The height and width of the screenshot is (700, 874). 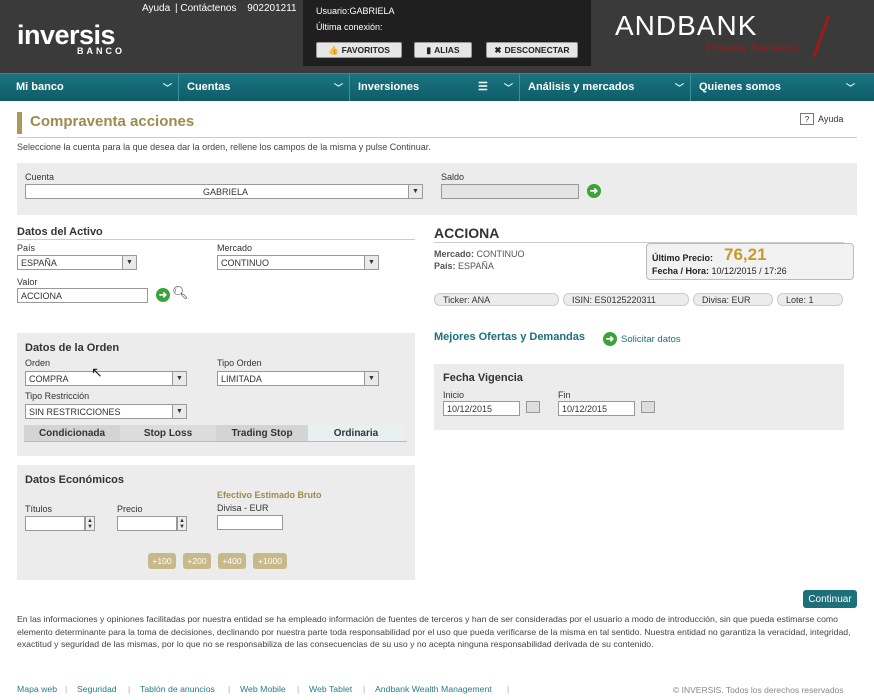 What do you see at coordinates (243, 508) in the screenshot?
I see `divisa-label: Divisa - EUR` at bounding box center [243, 508].